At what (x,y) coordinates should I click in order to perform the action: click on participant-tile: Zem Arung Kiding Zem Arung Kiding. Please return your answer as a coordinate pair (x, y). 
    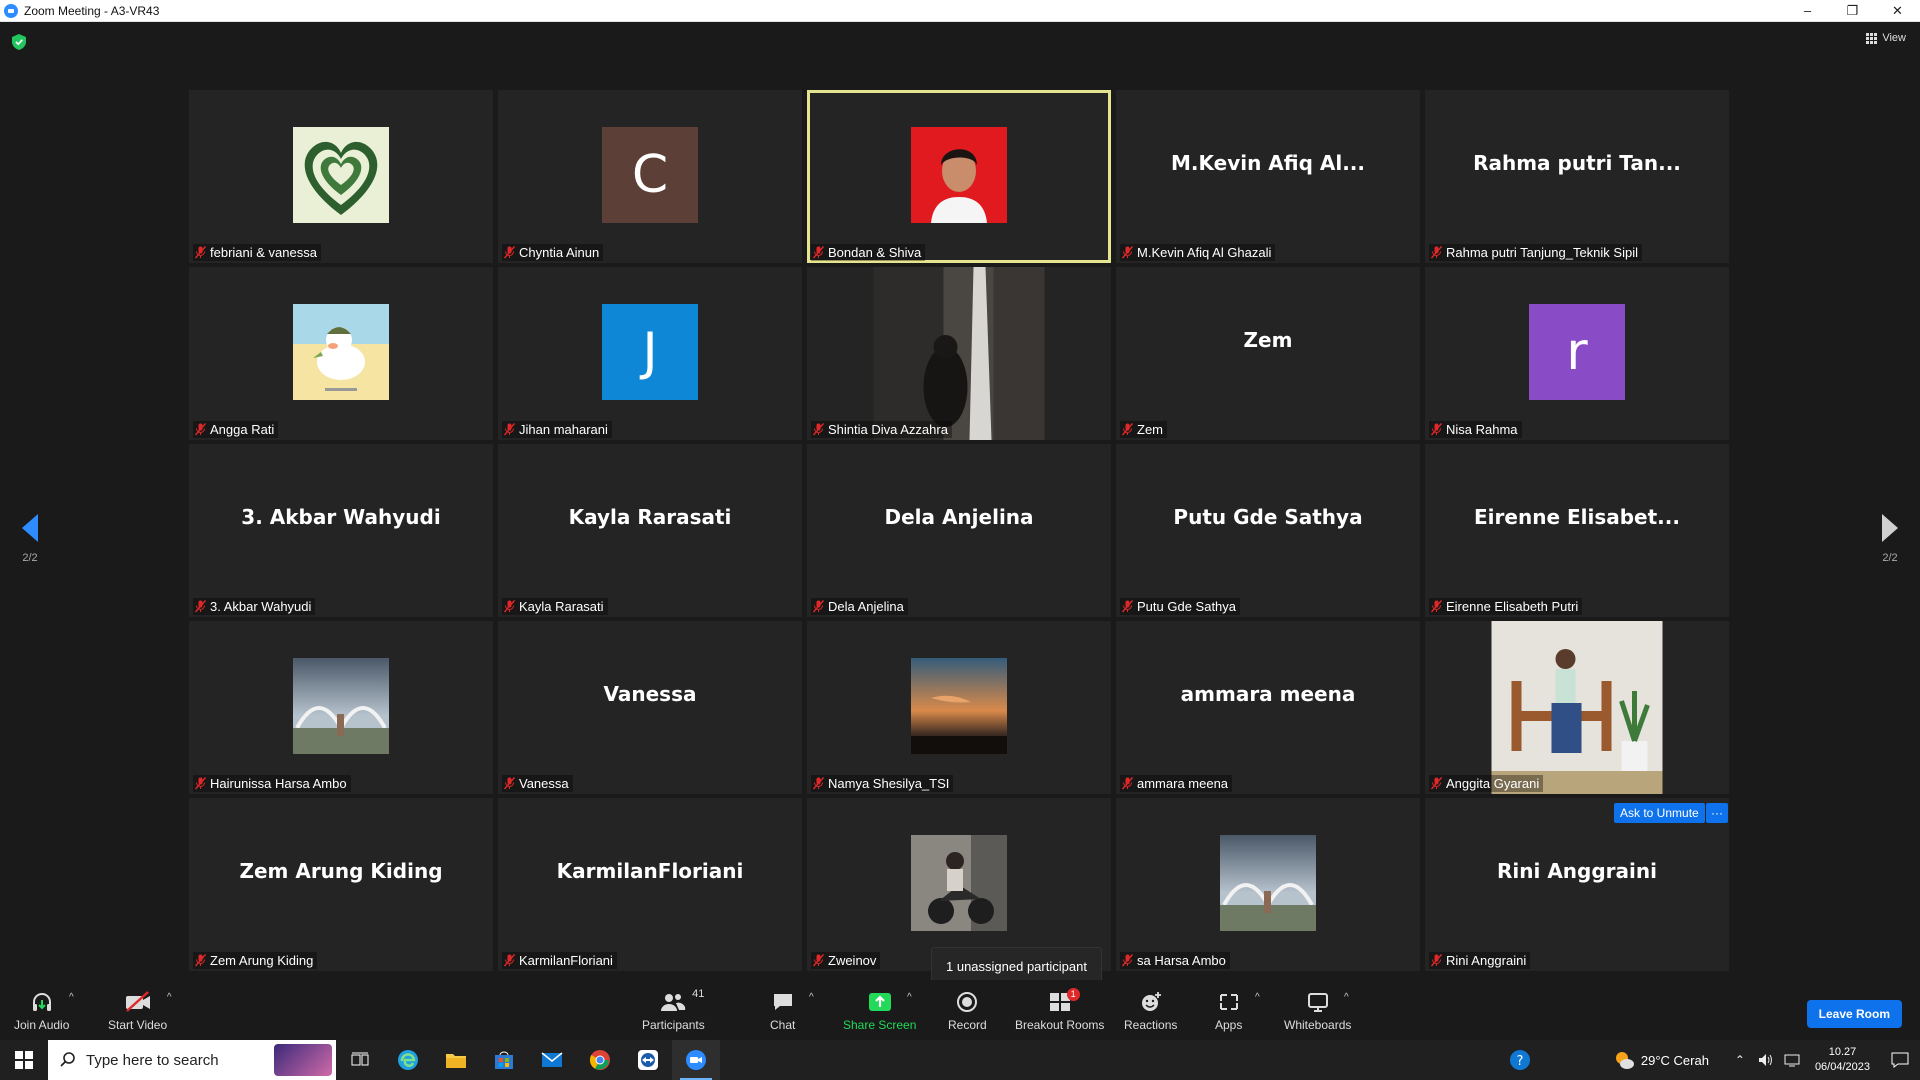
    Looking at the image, I should click on (341, 884).